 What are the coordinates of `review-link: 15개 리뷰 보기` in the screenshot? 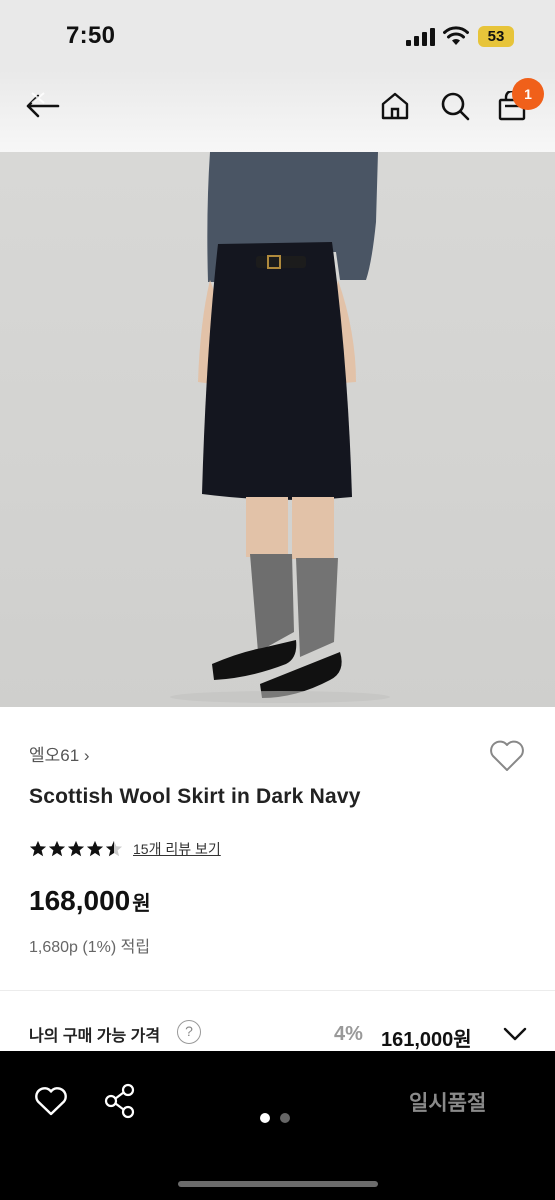 It's located at (177, 849).